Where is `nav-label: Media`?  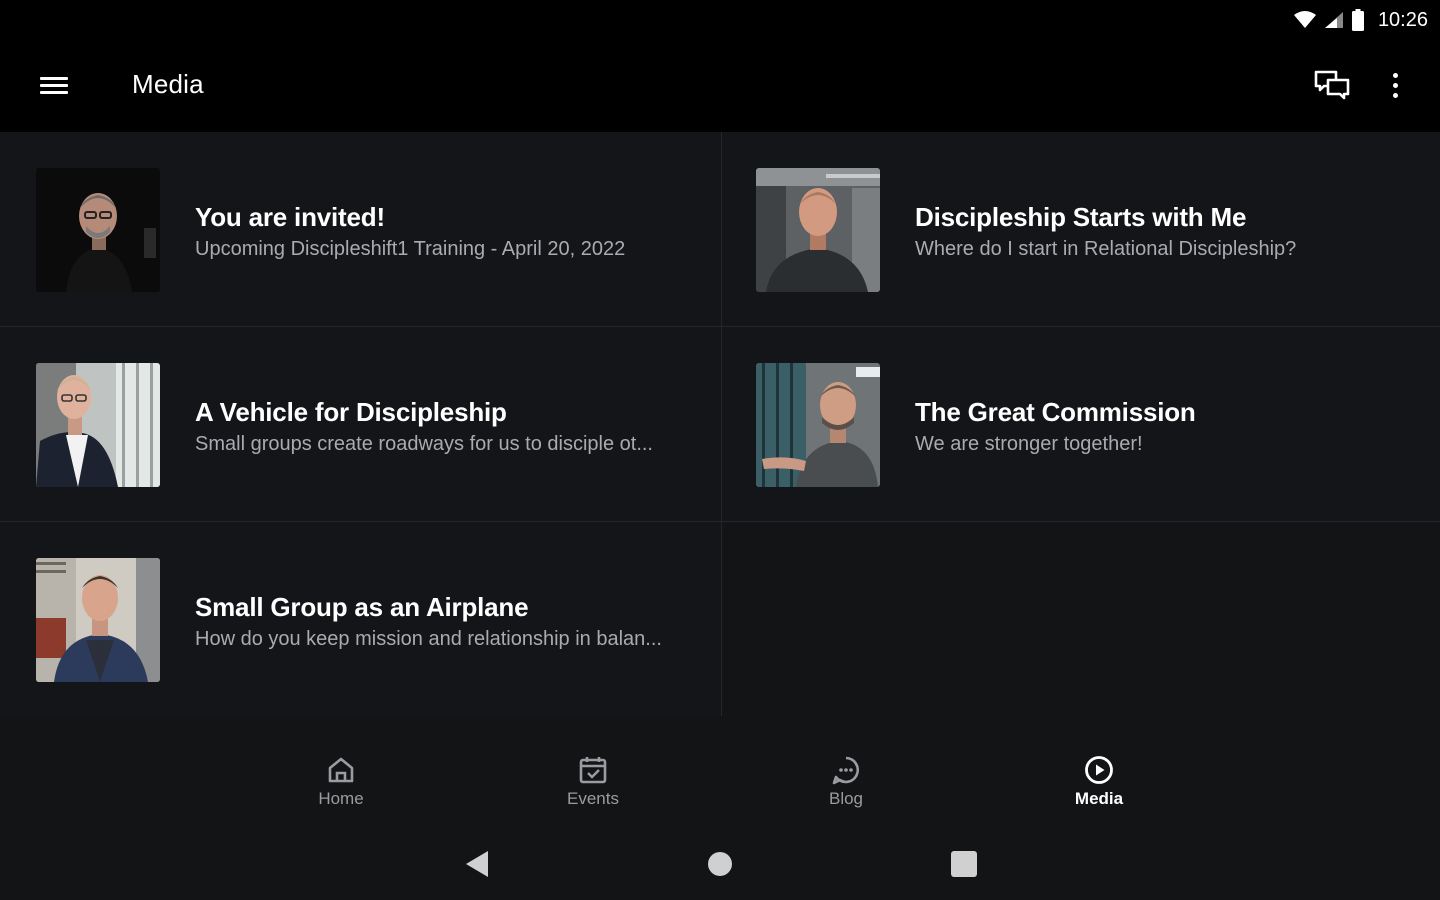 nav-label: Media is located at coordinates (1099, 798).